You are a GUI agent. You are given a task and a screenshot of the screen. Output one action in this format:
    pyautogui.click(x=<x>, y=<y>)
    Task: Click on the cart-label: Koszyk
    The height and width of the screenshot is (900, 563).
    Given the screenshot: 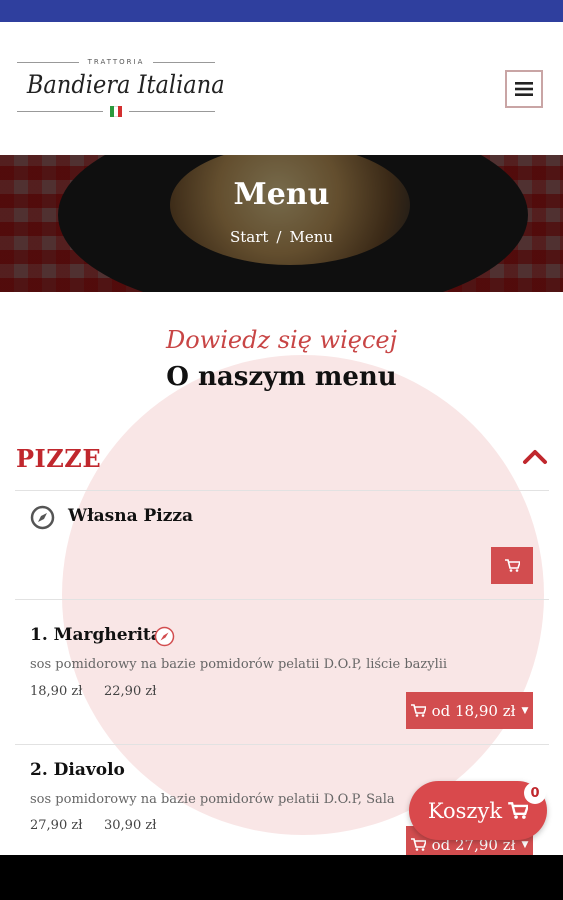 What is the action you would take?
    pyautogui.click(x=465, y=810)
    